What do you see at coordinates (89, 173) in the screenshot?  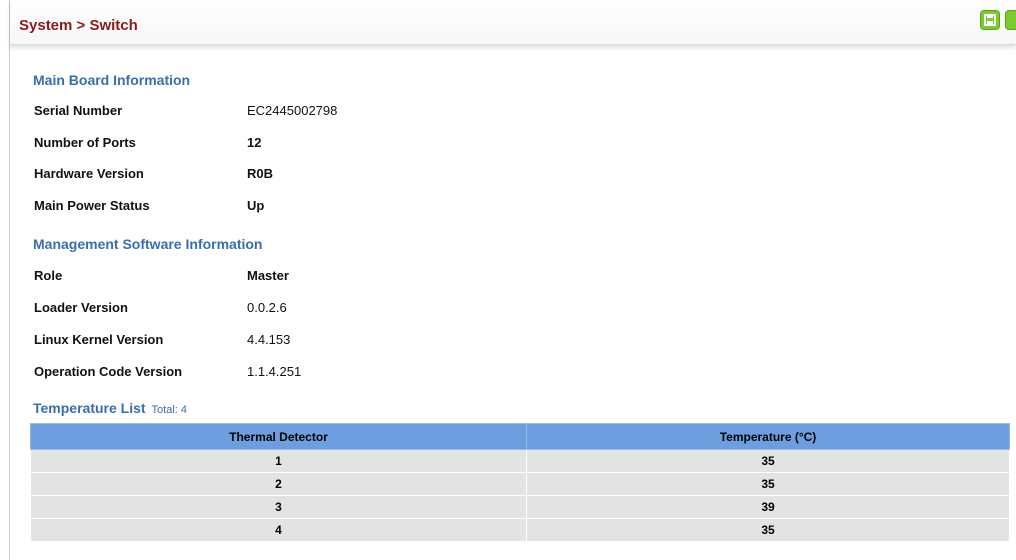 I see `hardware-version-label: Hardware Version` at bounding box center [89, 173].